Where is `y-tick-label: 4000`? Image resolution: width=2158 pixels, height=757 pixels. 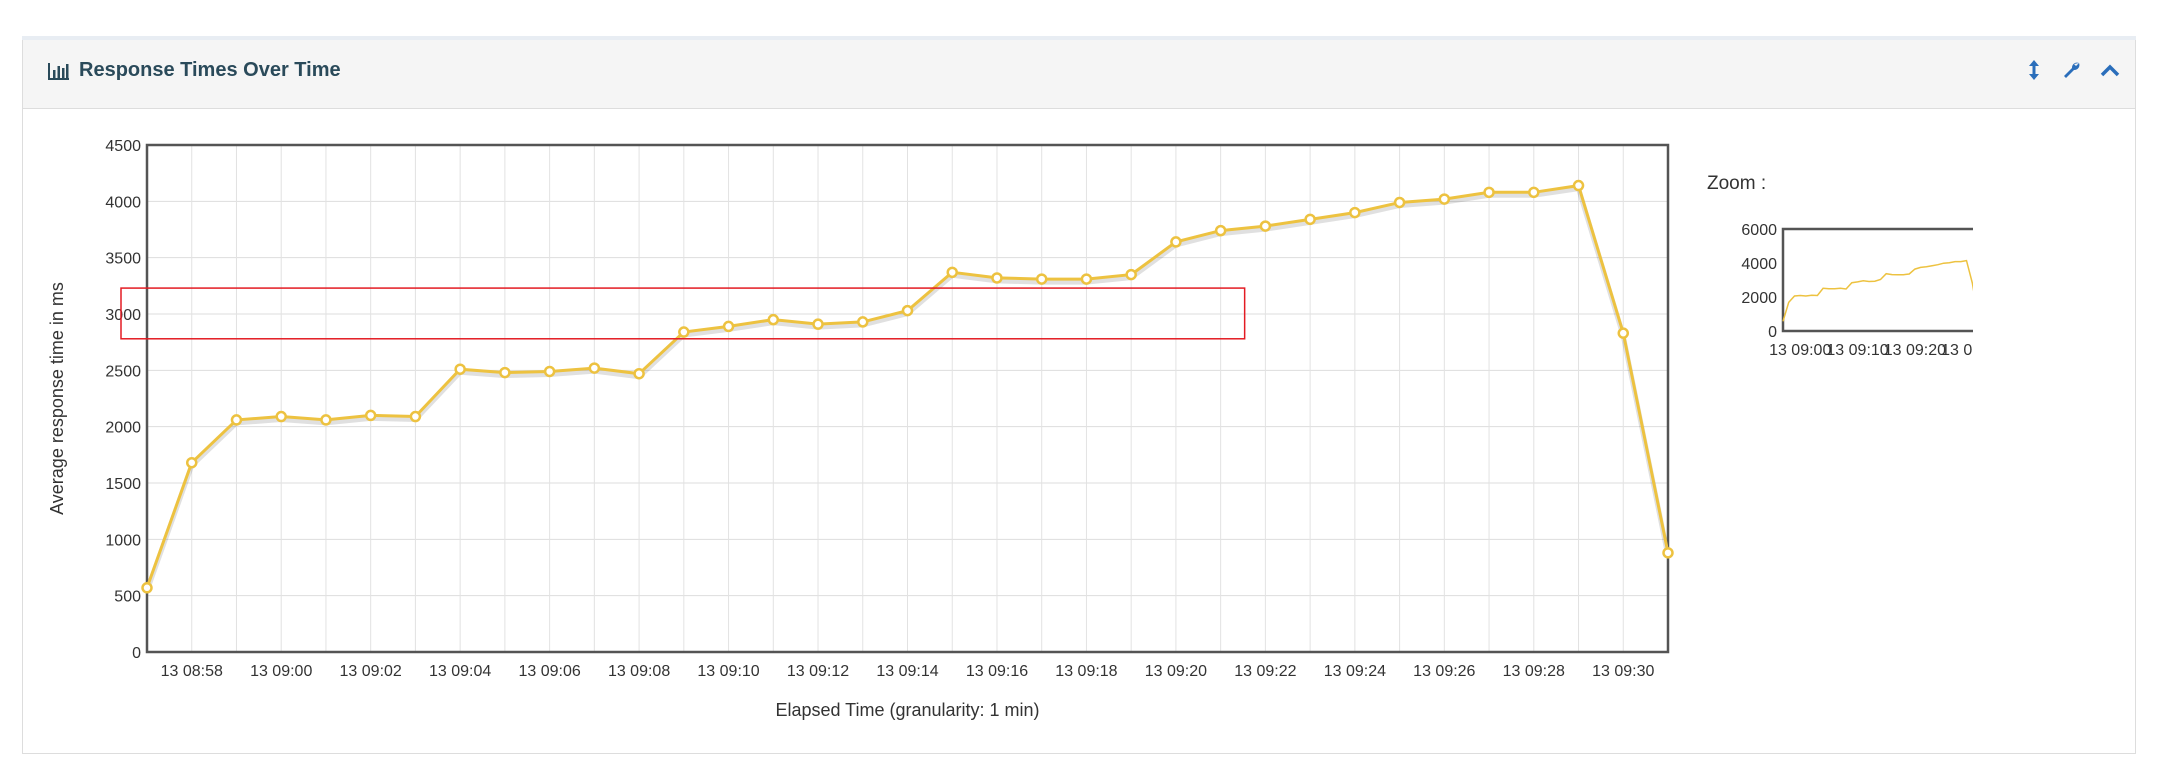 y-tick-label: 4000 is located at coordinates (123, 202).